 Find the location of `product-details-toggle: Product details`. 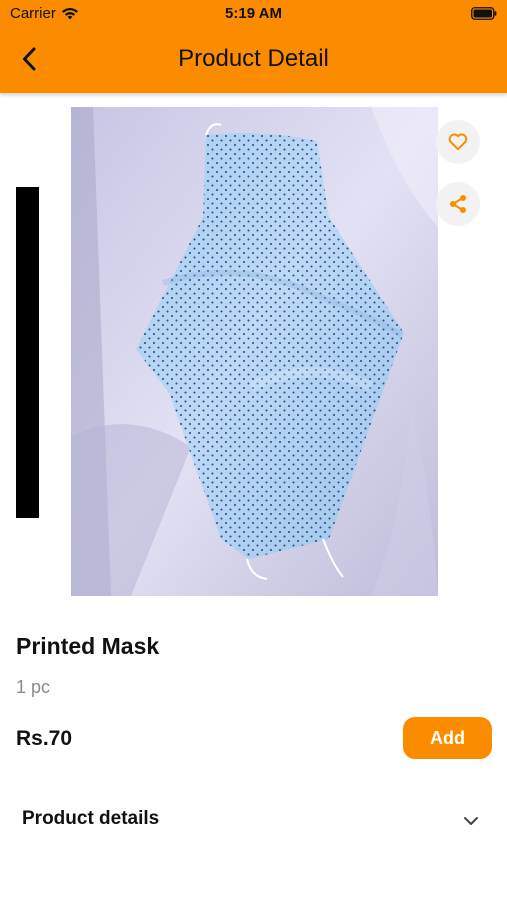

product-details-toggle: Product details is located at coordinates (253, 820).